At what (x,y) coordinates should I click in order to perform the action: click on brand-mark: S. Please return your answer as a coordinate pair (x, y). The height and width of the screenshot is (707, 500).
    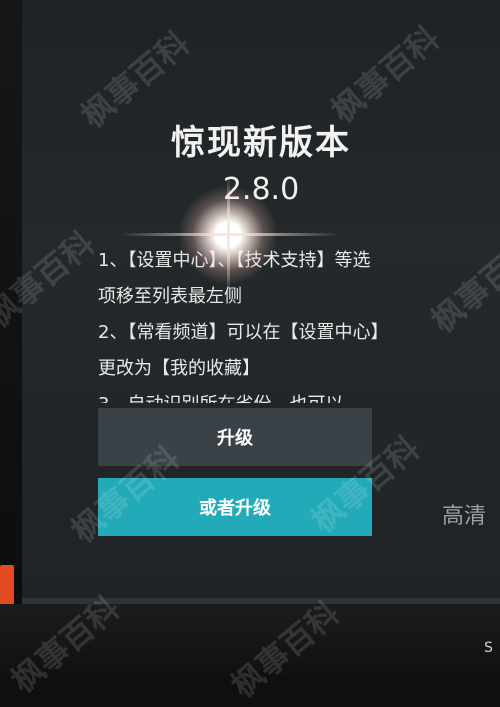
    Looking at the image, I should click on (488, 648).